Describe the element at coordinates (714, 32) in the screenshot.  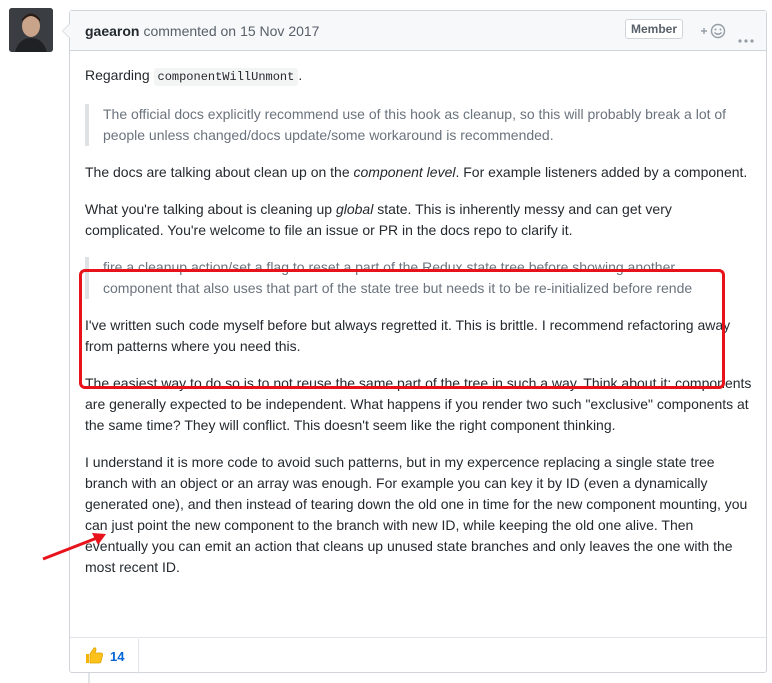
I see `add-reaction-icon` at that location.